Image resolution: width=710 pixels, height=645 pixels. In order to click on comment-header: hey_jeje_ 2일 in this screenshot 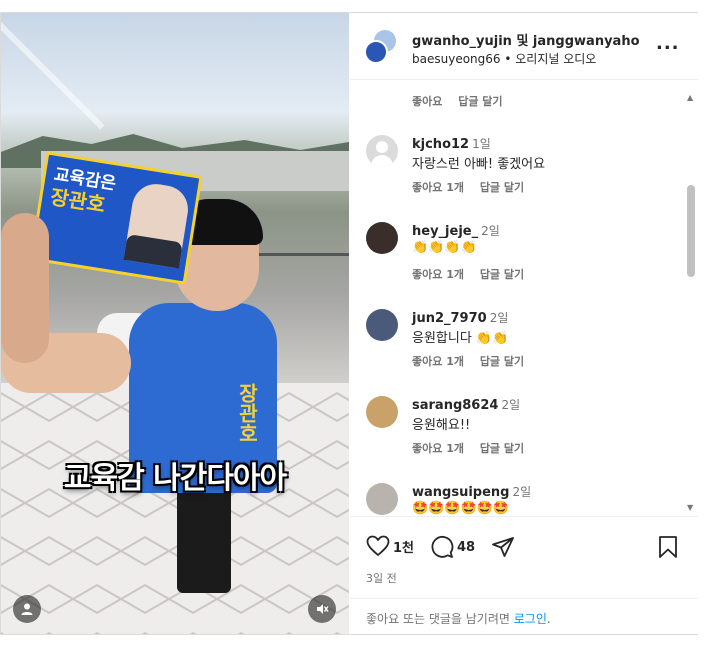, I will do `click(456, 230)`.